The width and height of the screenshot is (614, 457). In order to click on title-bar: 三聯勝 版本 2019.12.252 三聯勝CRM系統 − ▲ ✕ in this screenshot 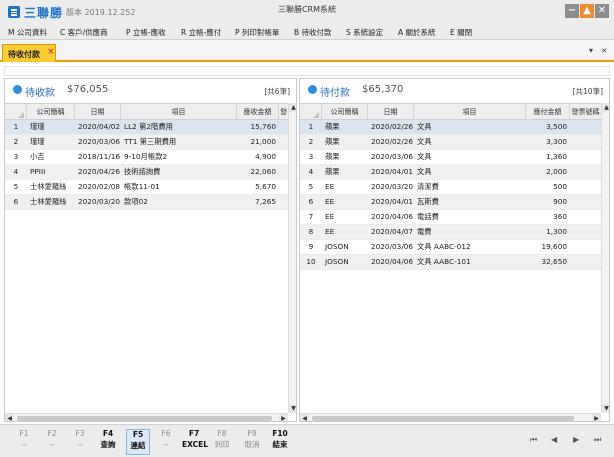, I will do `click(307, 12)`.